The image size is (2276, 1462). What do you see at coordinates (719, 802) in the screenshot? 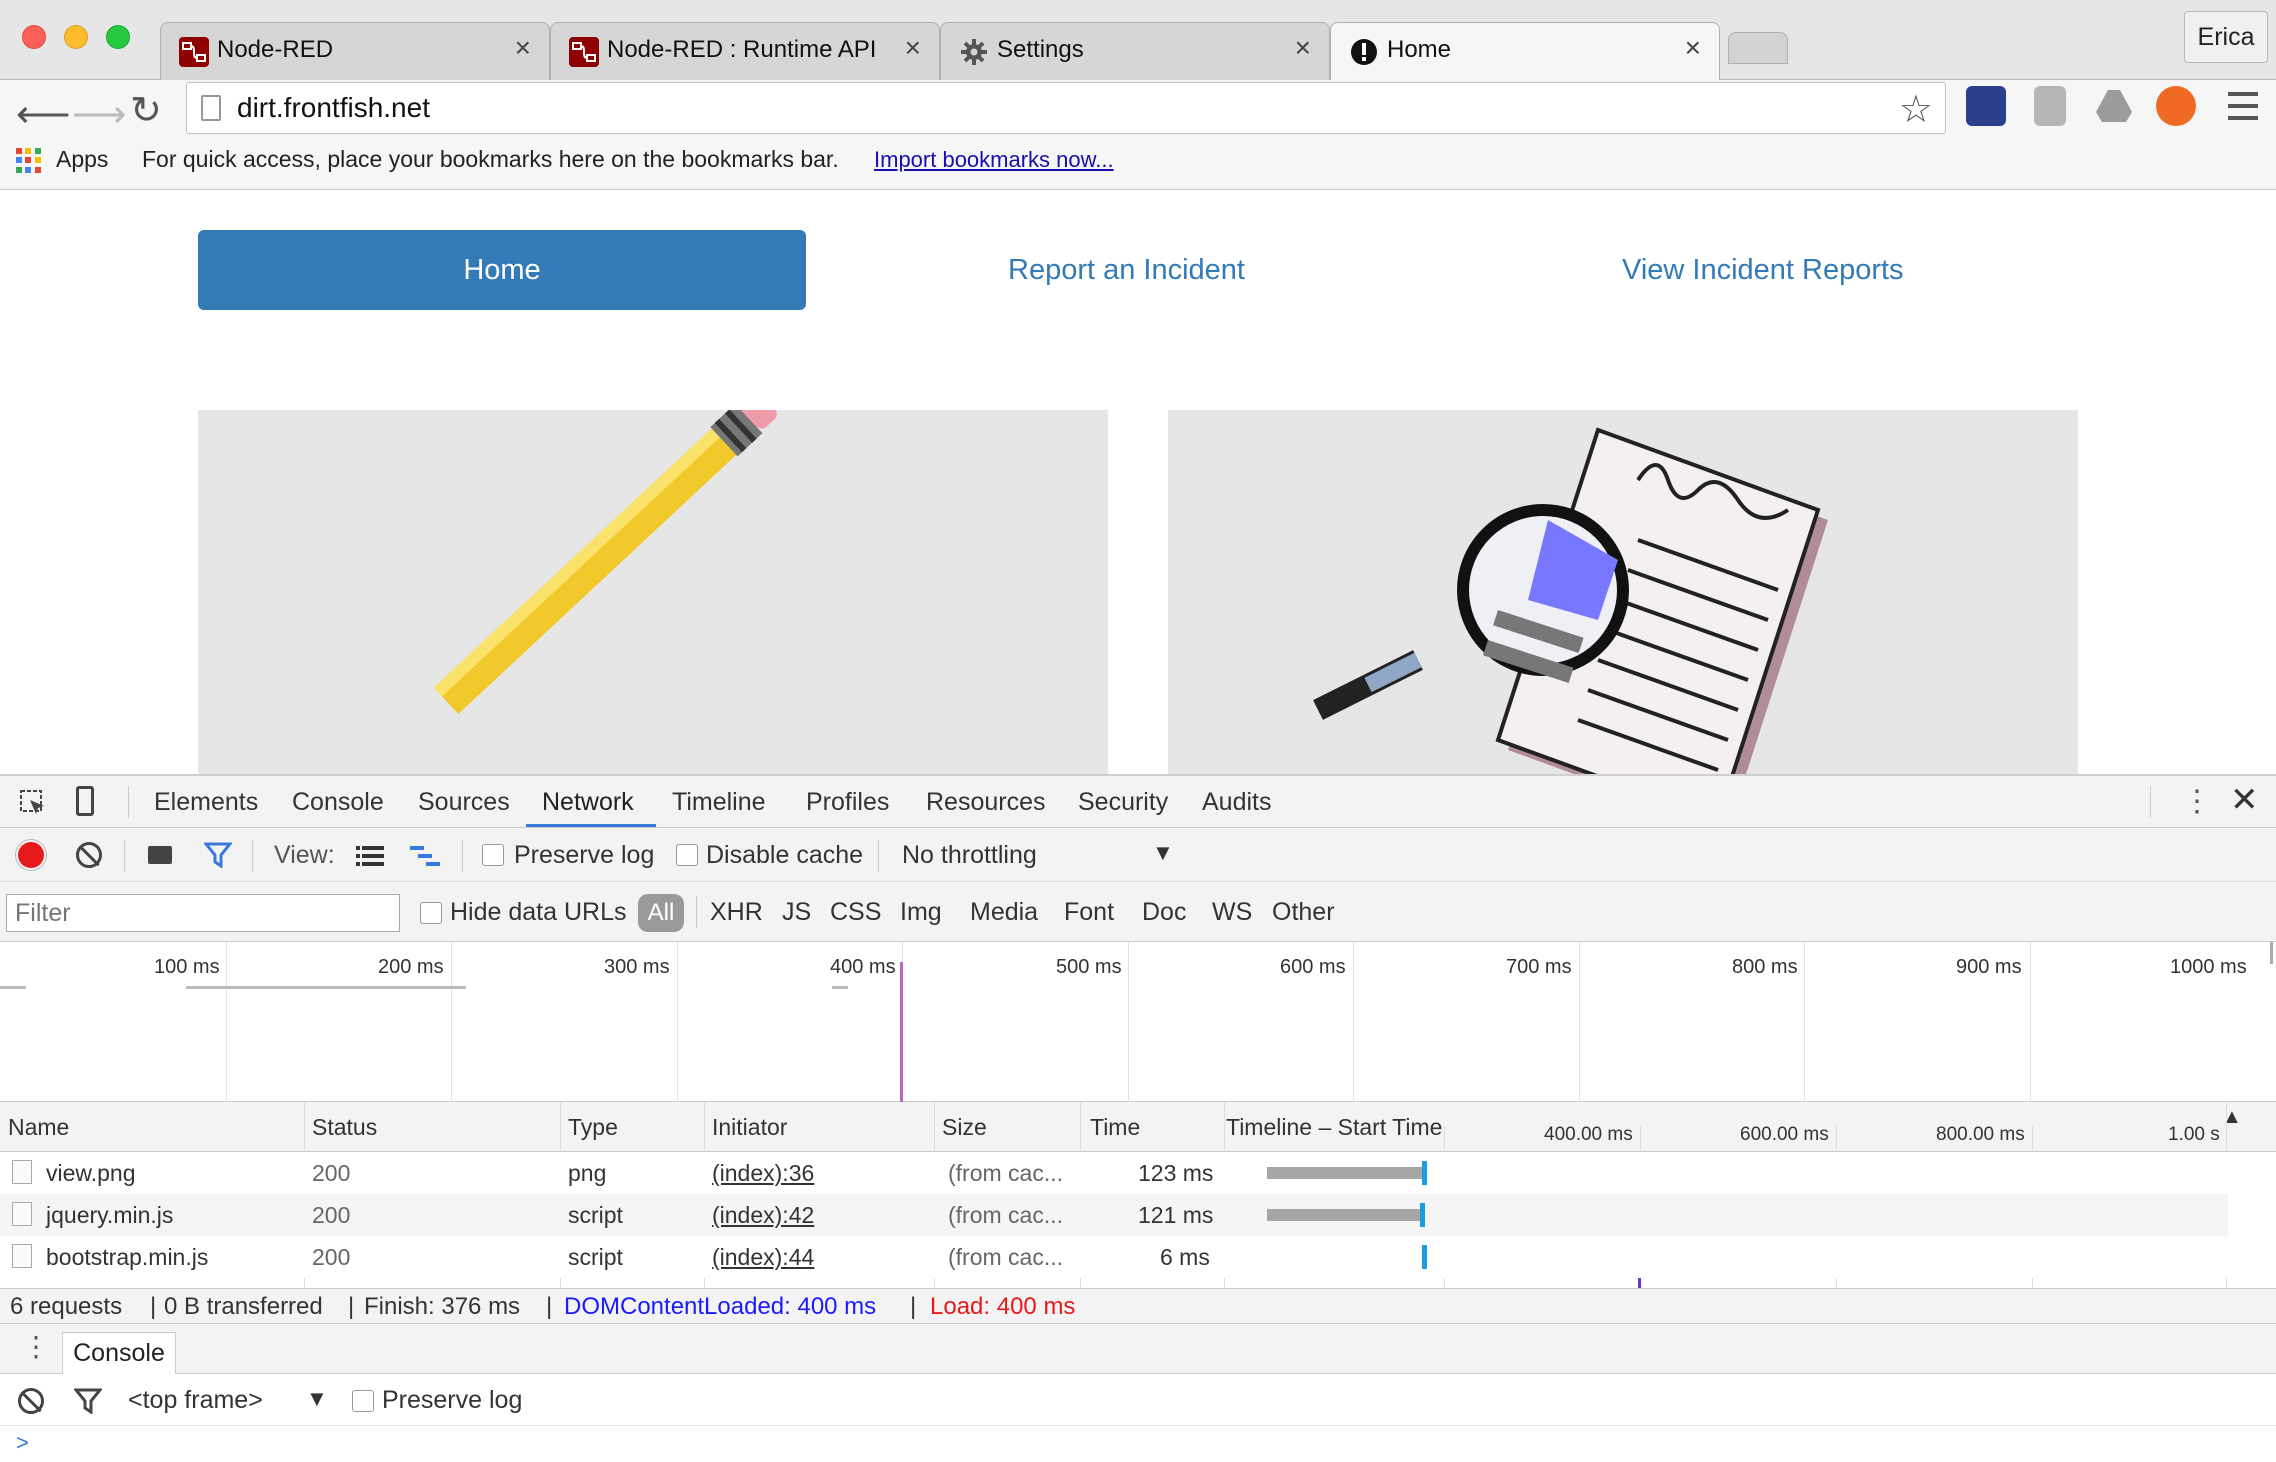
I see `tab-timeline: Timeline` at bounding box center [719, 802].